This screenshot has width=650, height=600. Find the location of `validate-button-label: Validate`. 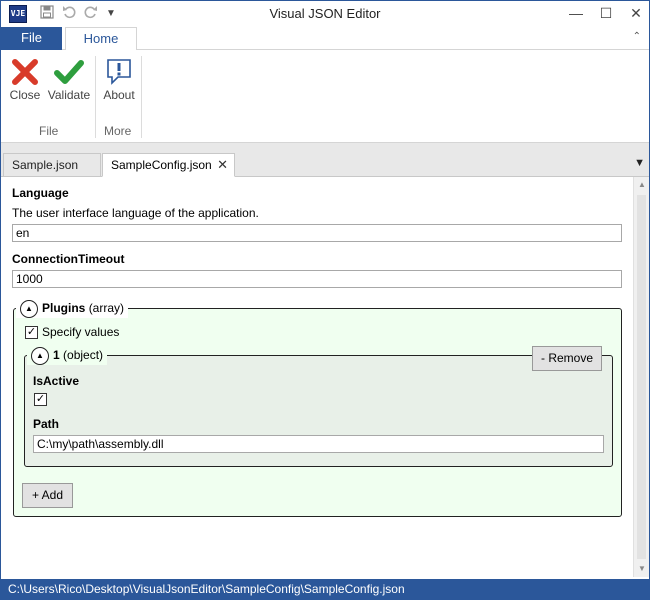

validate-button-label: Validate is located at coordinates (69, 95).